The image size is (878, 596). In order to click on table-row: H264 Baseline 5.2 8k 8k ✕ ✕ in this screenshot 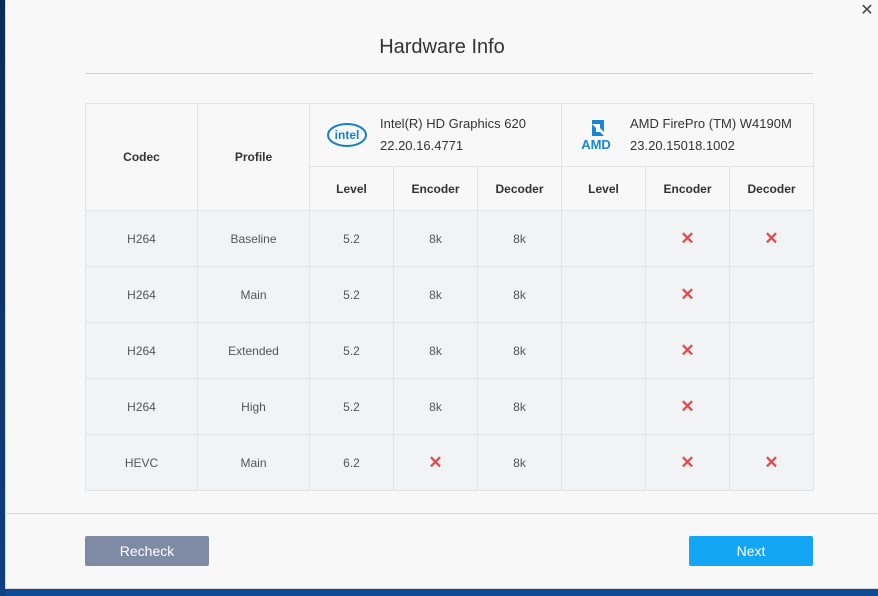, I will do `click(450, 238)`.